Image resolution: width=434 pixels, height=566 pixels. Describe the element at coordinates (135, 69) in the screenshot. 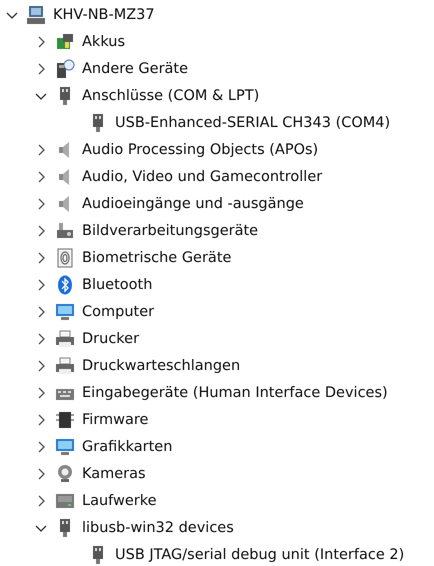

I see `tree-item-label: Andere Geräte` at that location.